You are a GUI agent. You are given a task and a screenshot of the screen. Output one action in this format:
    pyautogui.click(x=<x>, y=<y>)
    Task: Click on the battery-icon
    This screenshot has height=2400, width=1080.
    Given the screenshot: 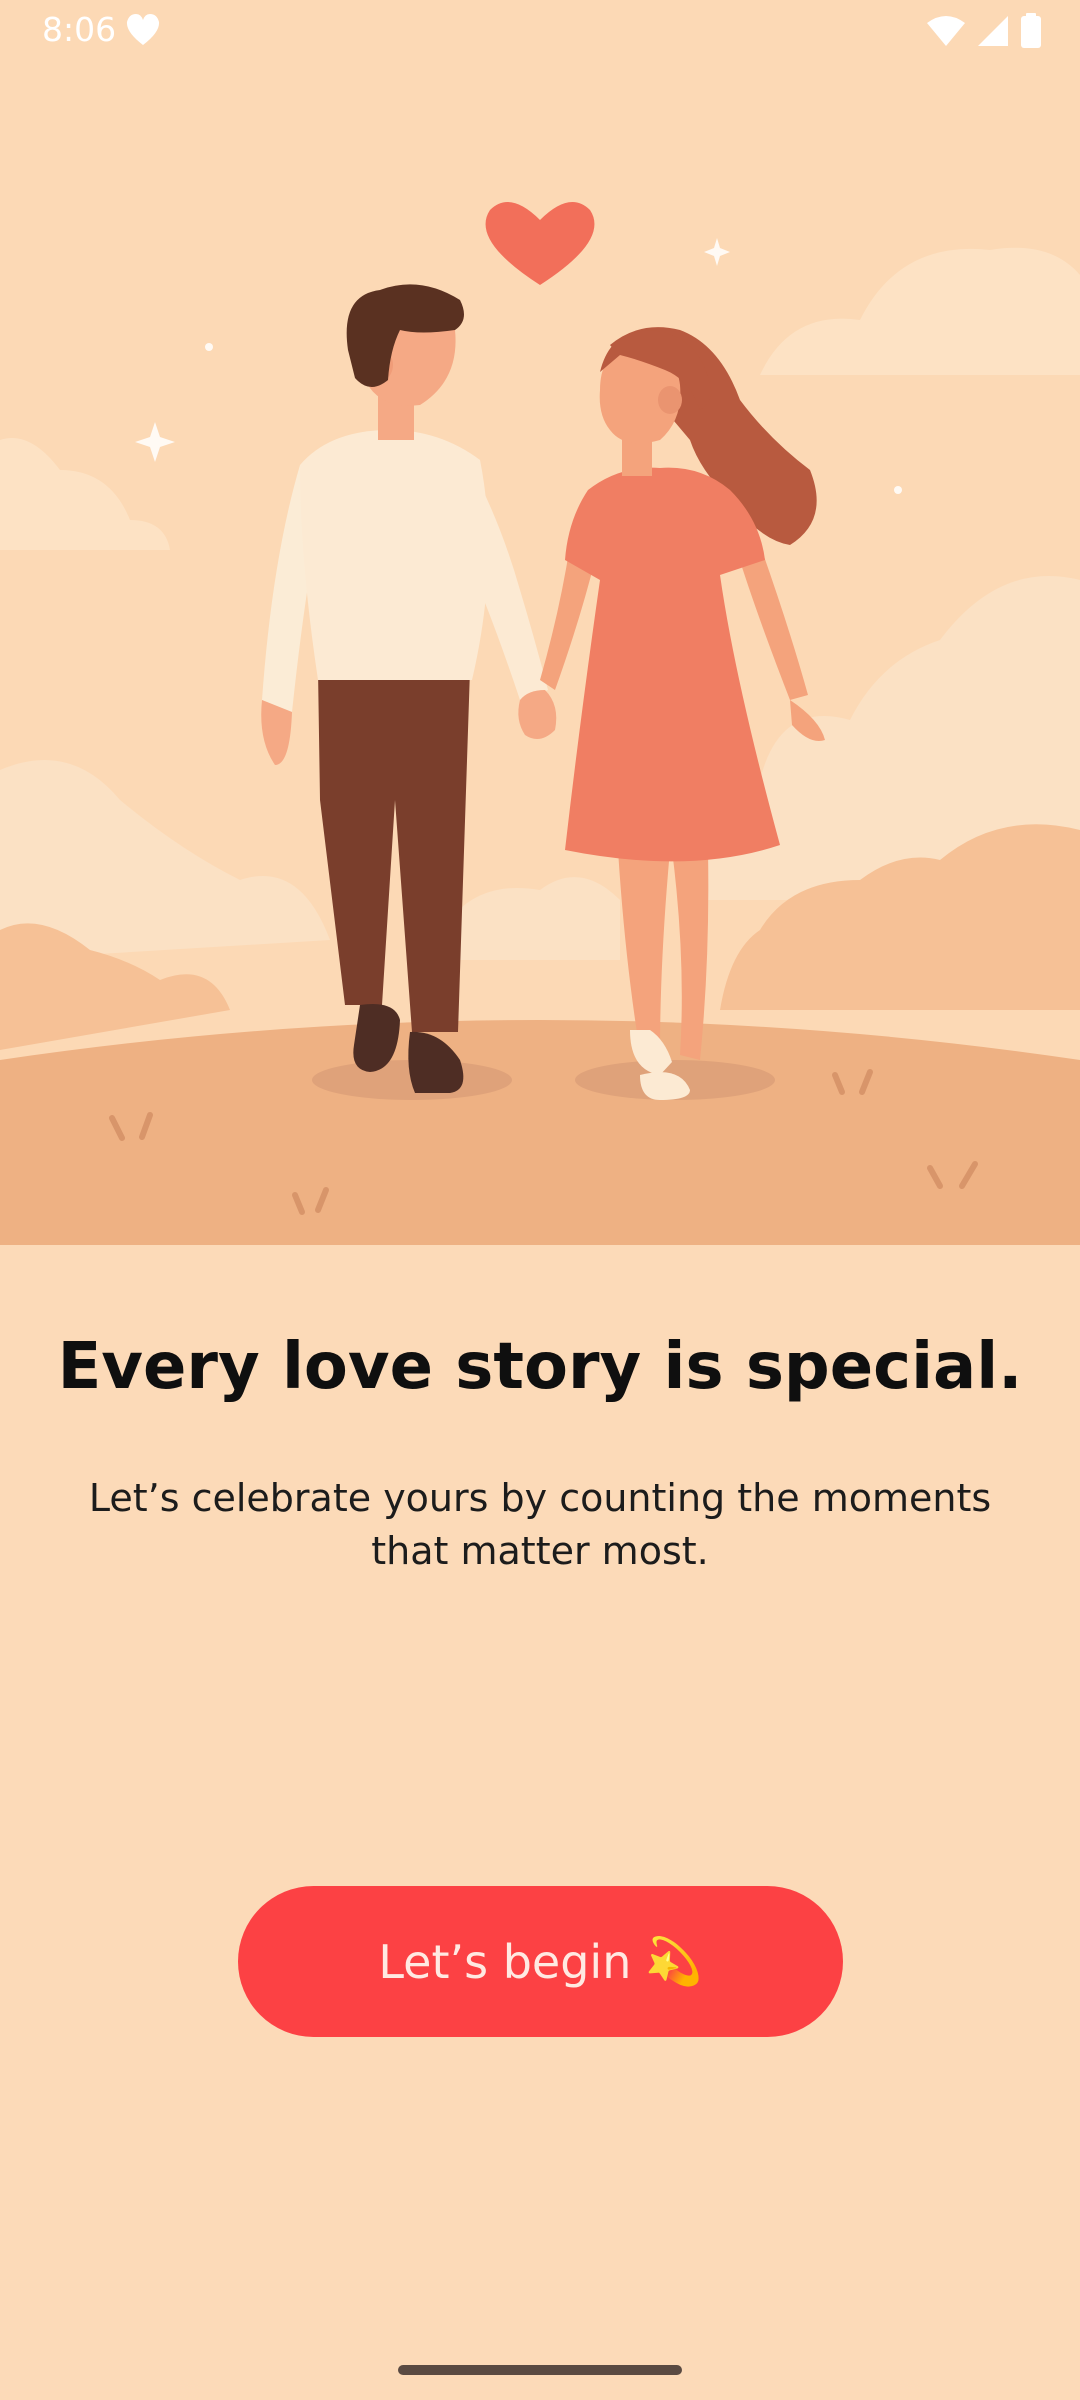 What is the action you would take?
    pyautogui.click(x=1031, y=30)
    